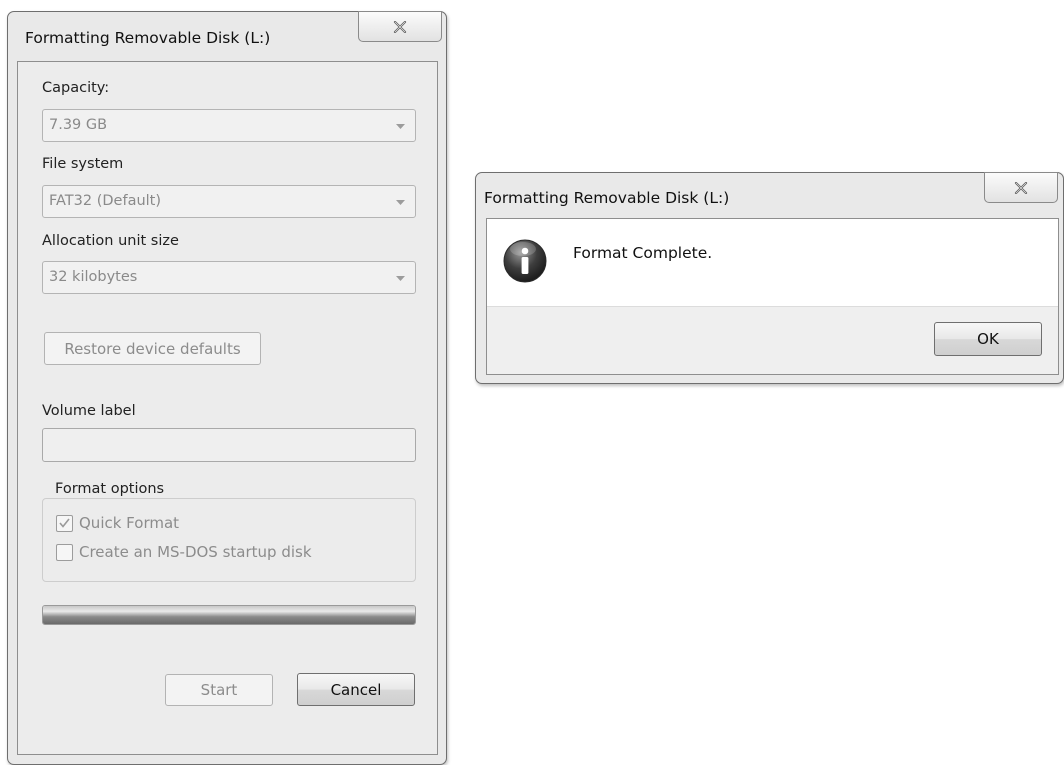  I want to click on ok-button: OK, so click(988, 339).